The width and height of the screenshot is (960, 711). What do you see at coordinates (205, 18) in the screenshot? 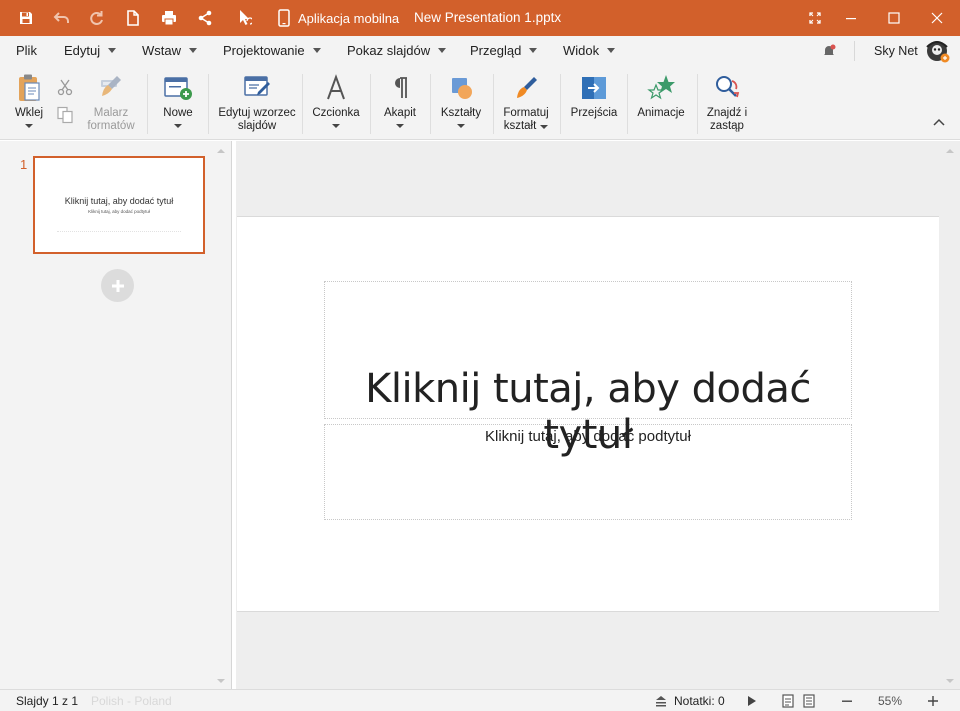
I see `share-icon` at bounding box center [205, 18].